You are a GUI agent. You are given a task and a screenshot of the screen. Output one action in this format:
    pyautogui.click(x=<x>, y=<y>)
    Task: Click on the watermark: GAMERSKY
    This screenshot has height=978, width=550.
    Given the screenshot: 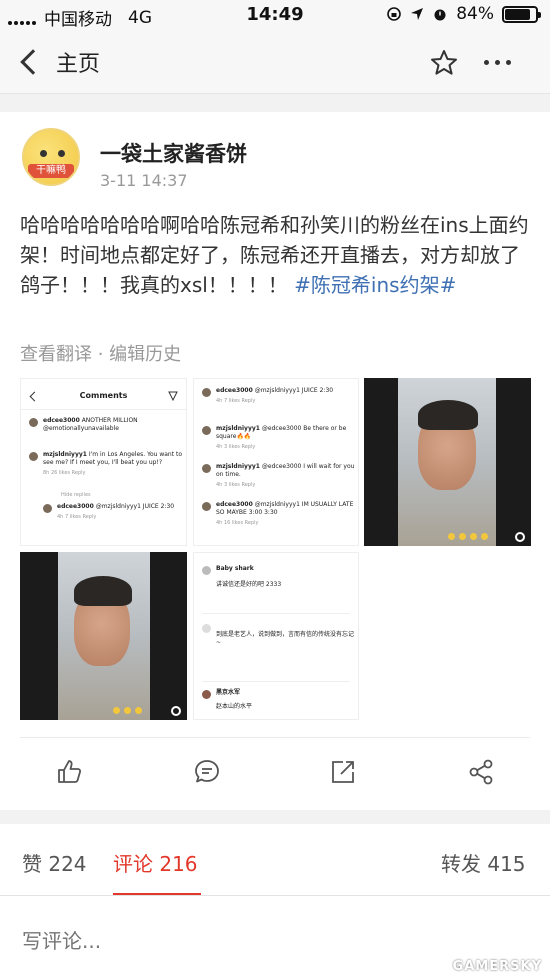 What is the action you would take?
    pyautogui.click(x=497, y=966)
    